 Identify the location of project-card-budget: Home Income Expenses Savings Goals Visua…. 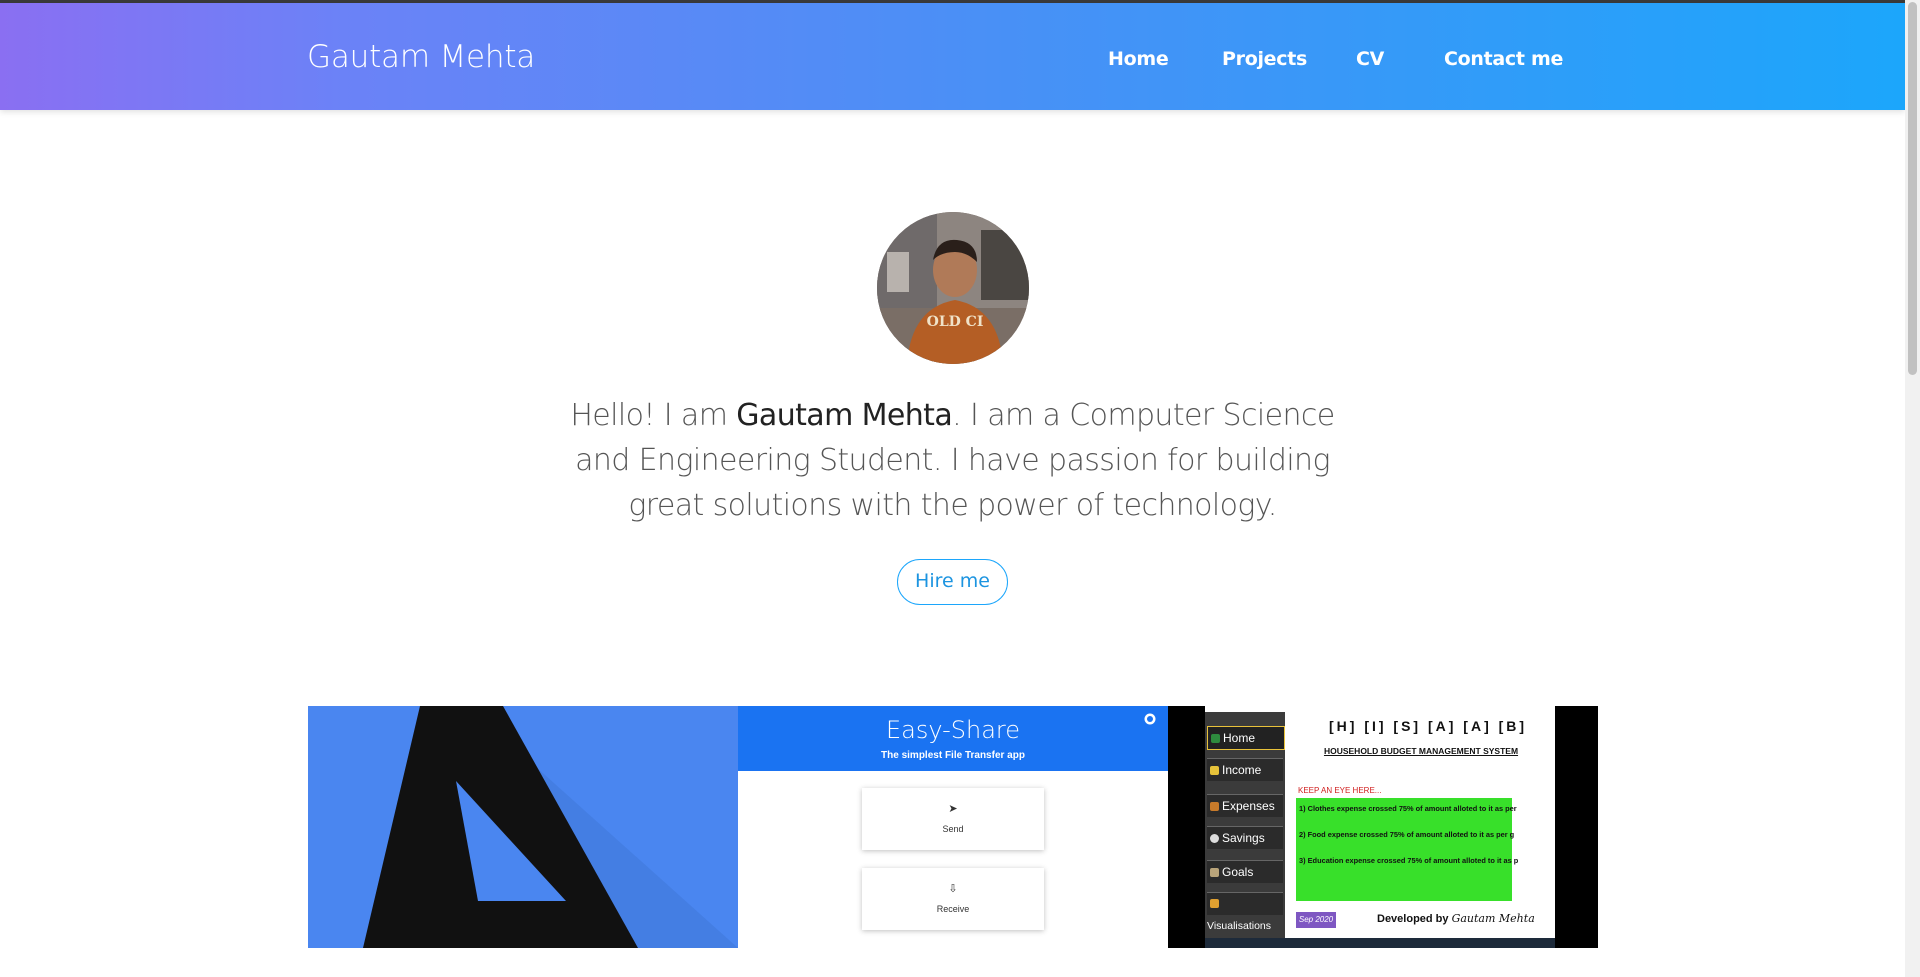
(1383, 827).